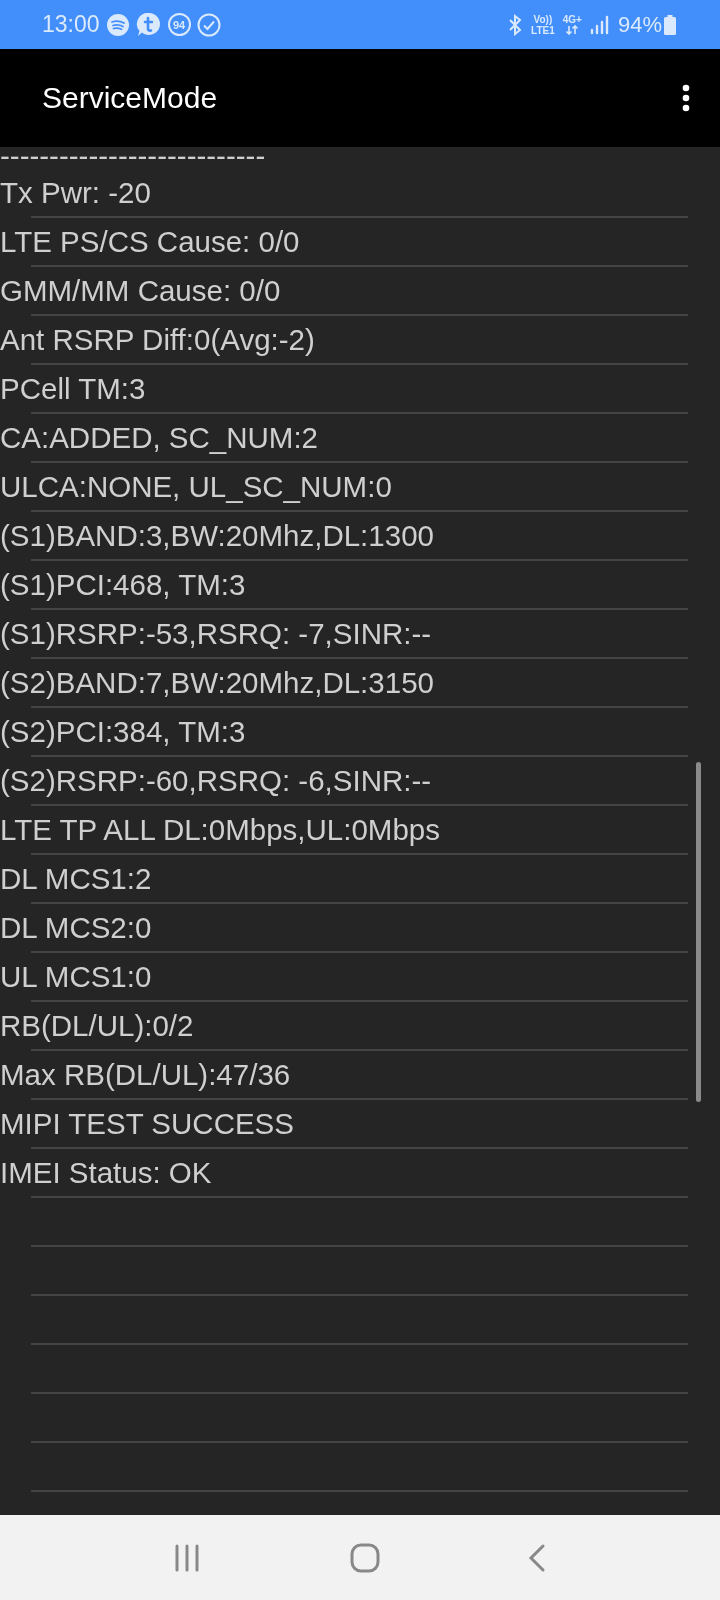 This screenshot has height=1600, width=720. I want to click on info-line: (S2)BAND:7,BW:20Mhz,DL:3150, so click(217, 682).